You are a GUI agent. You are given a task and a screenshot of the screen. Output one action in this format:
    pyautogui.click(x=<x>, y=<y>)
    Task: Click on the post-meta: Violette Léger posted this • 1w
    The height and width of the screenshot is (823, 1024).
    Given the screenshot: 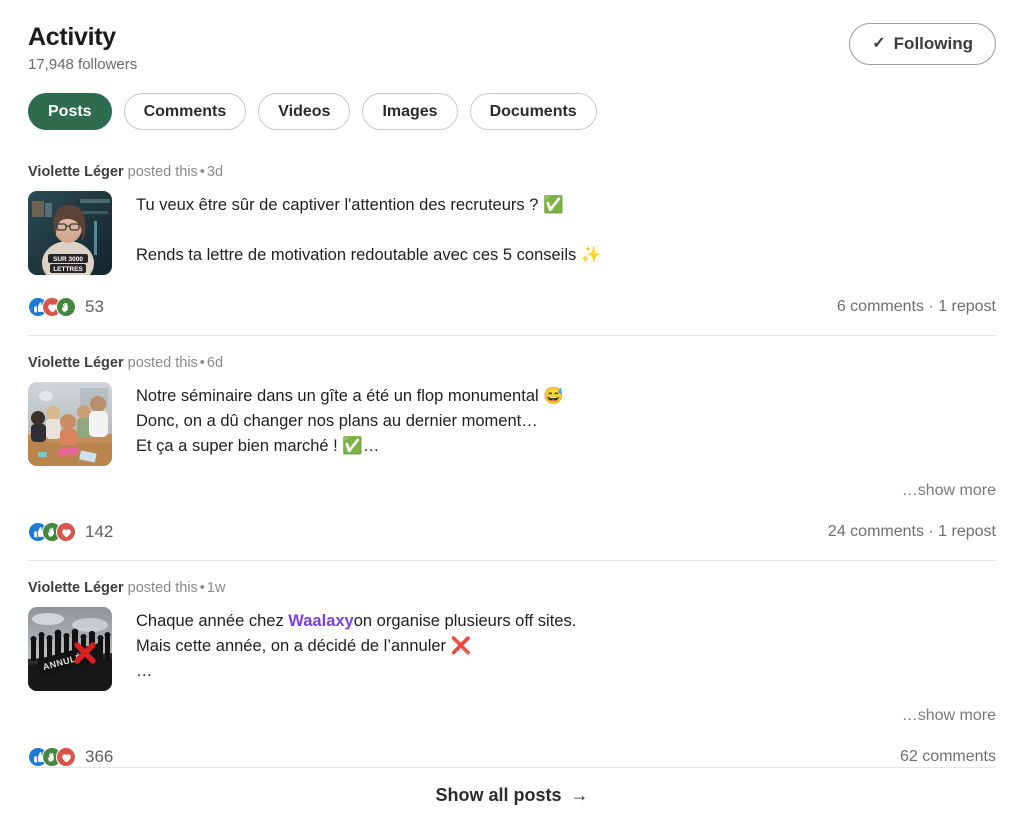 What is the action you would take?
    pyautogui.click(x=512, y=588)
    